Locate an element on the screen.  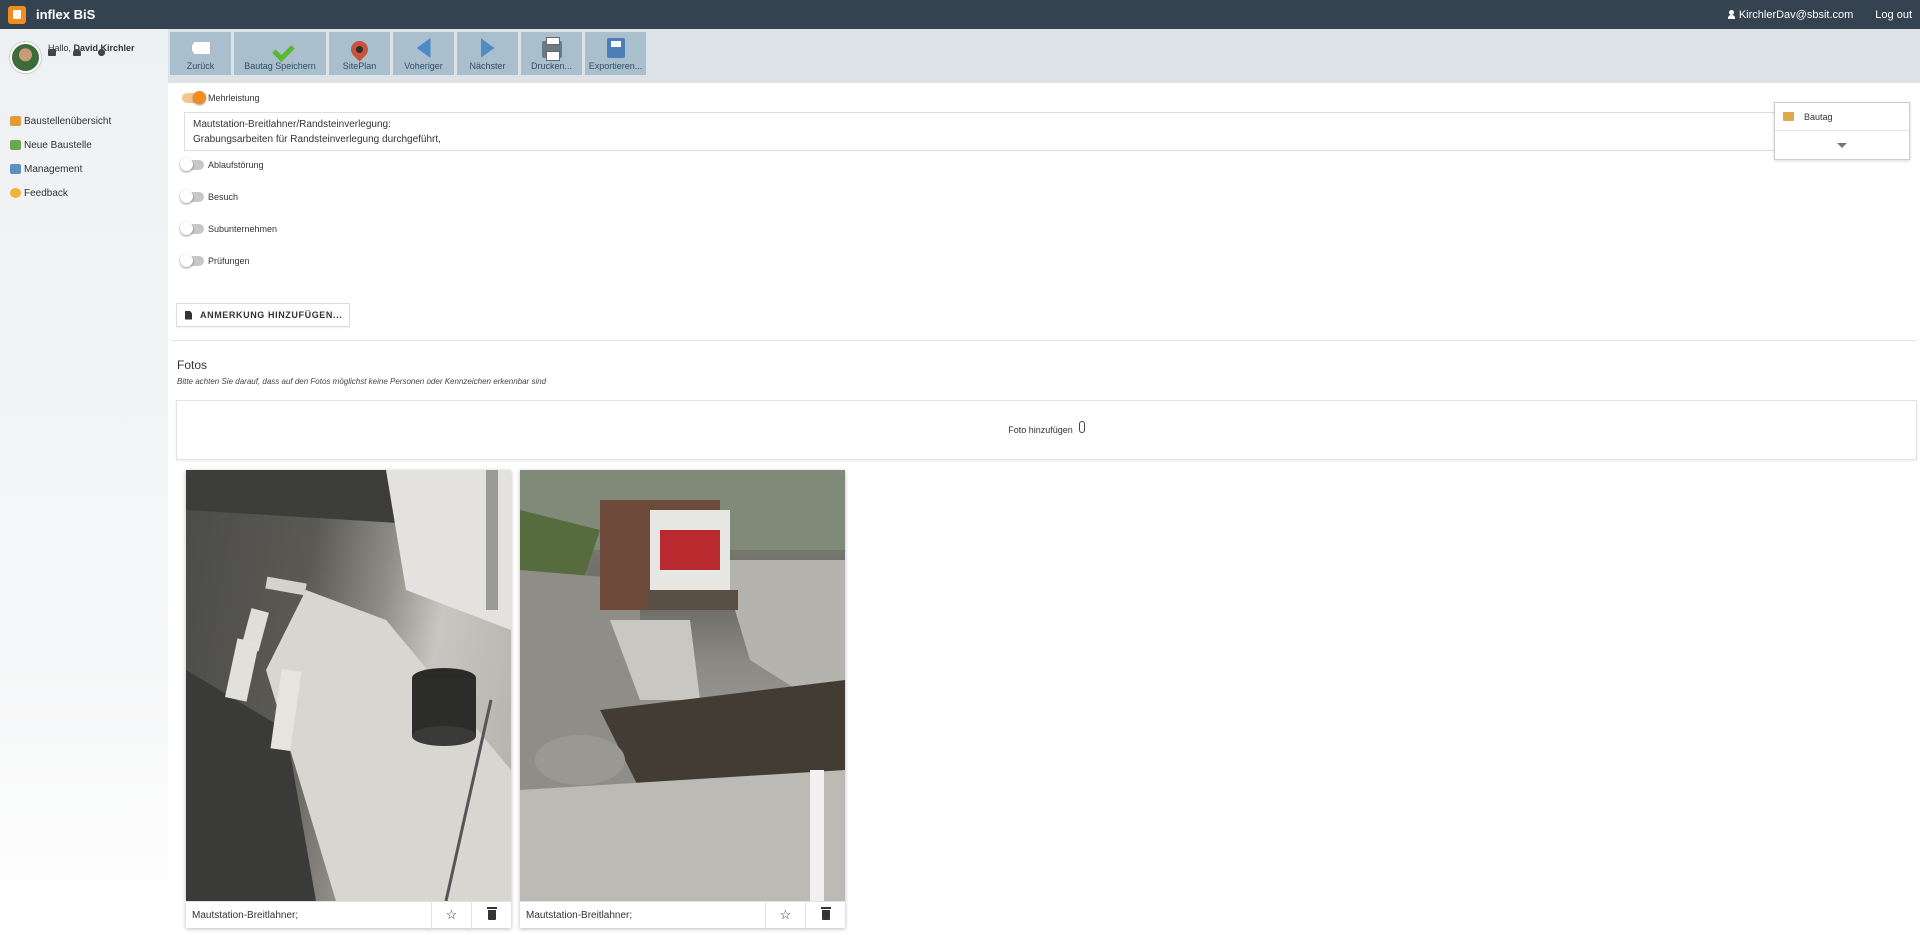
bautag-report-item: Bautag is located at coordinates (1842, 117).